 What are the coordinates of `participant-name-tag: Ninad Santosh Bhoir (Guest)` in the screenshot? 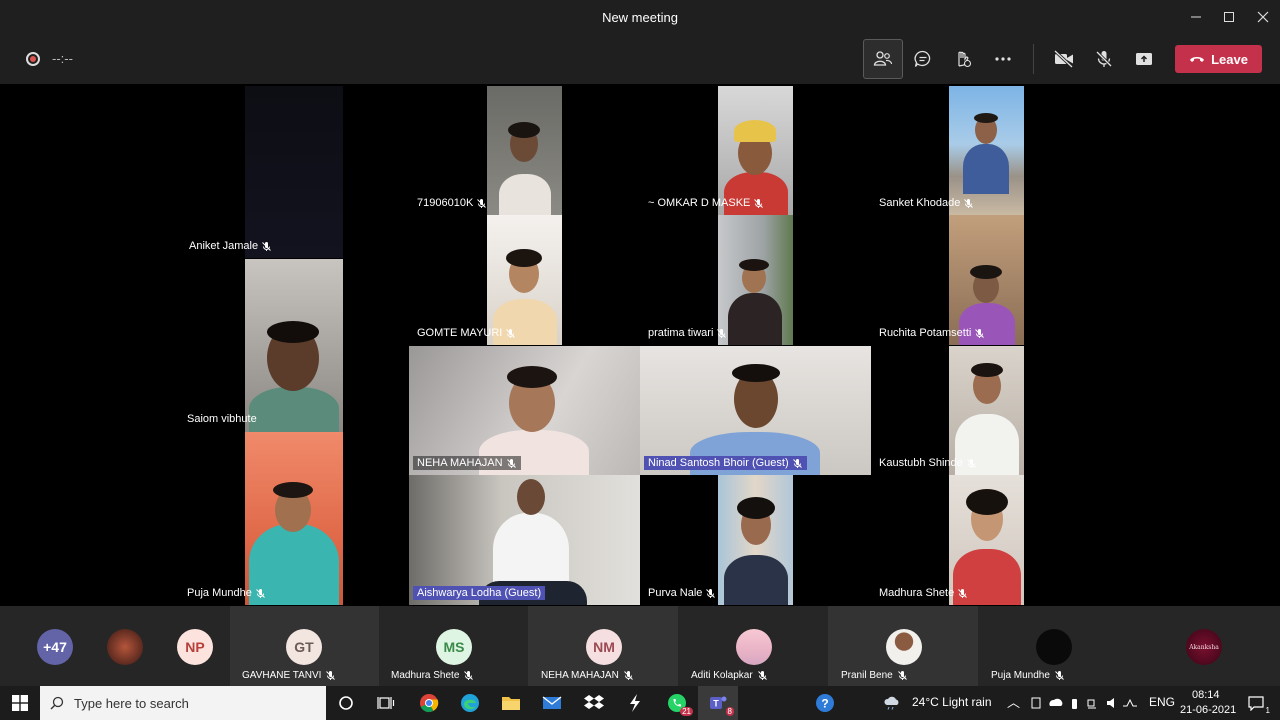 It's located at (725, 463).